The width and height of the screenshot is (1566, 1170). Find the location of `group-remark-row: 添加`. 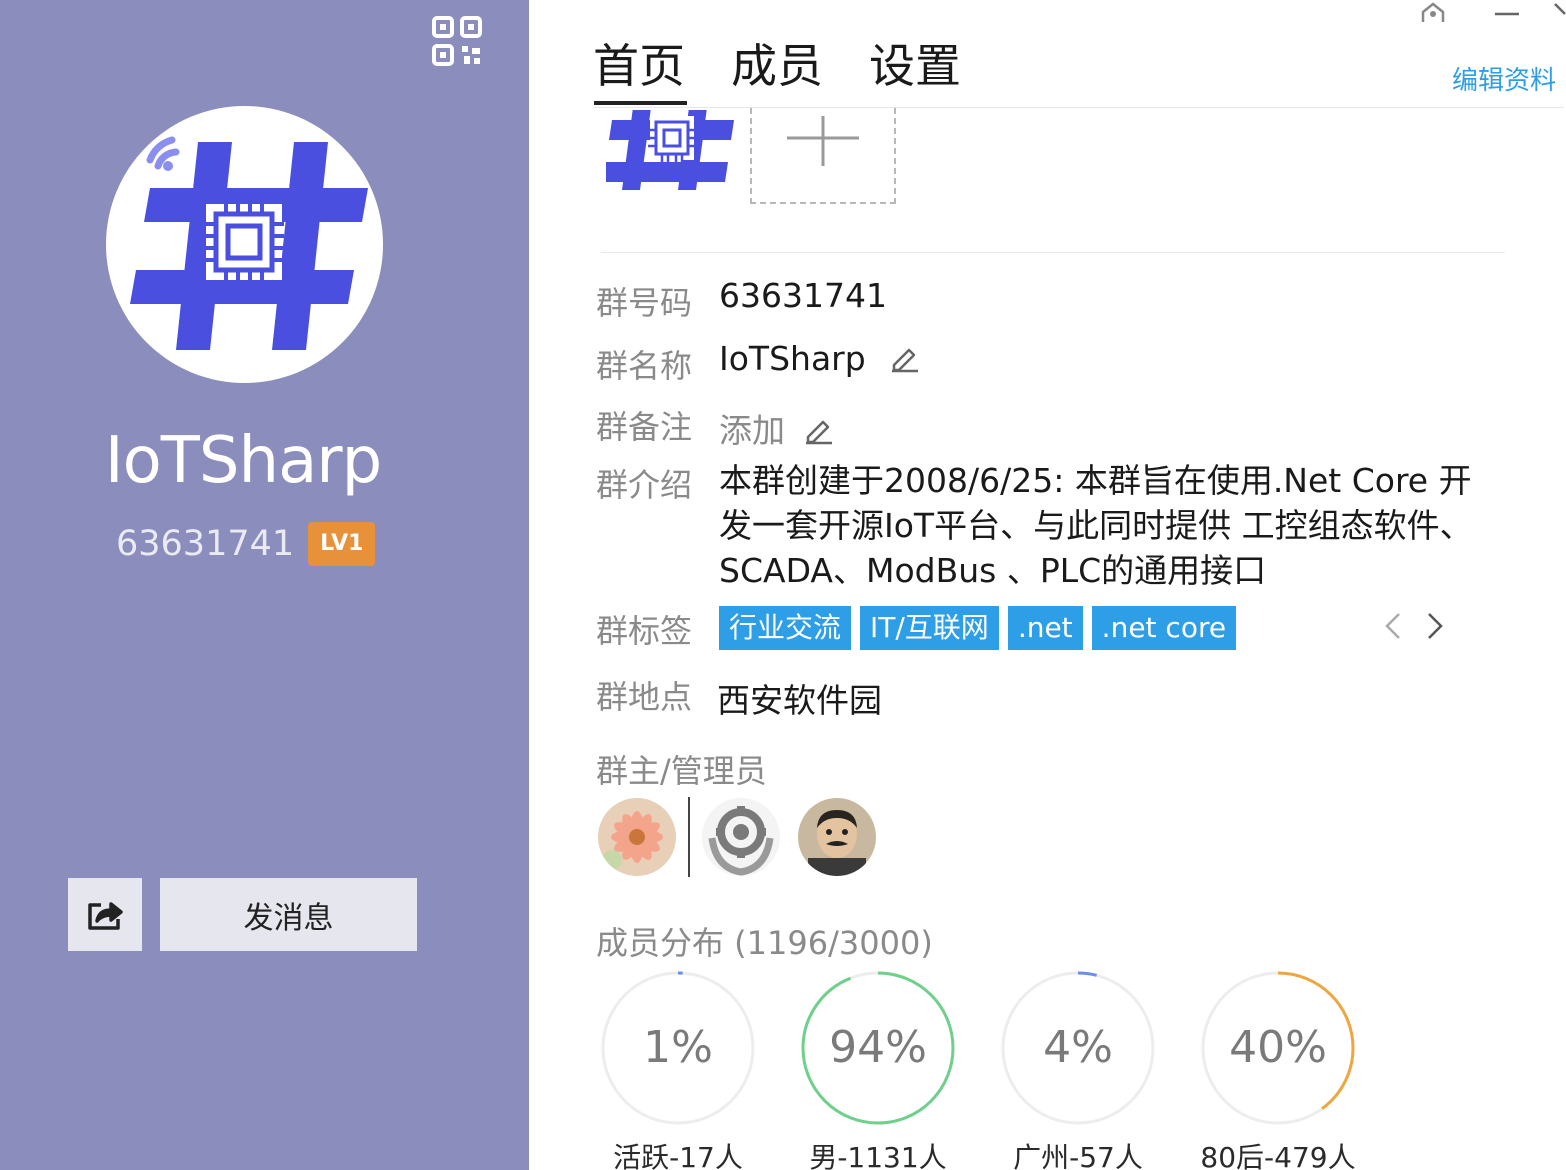

group-remark-row: 添加 is located at coordinates (776, 428).